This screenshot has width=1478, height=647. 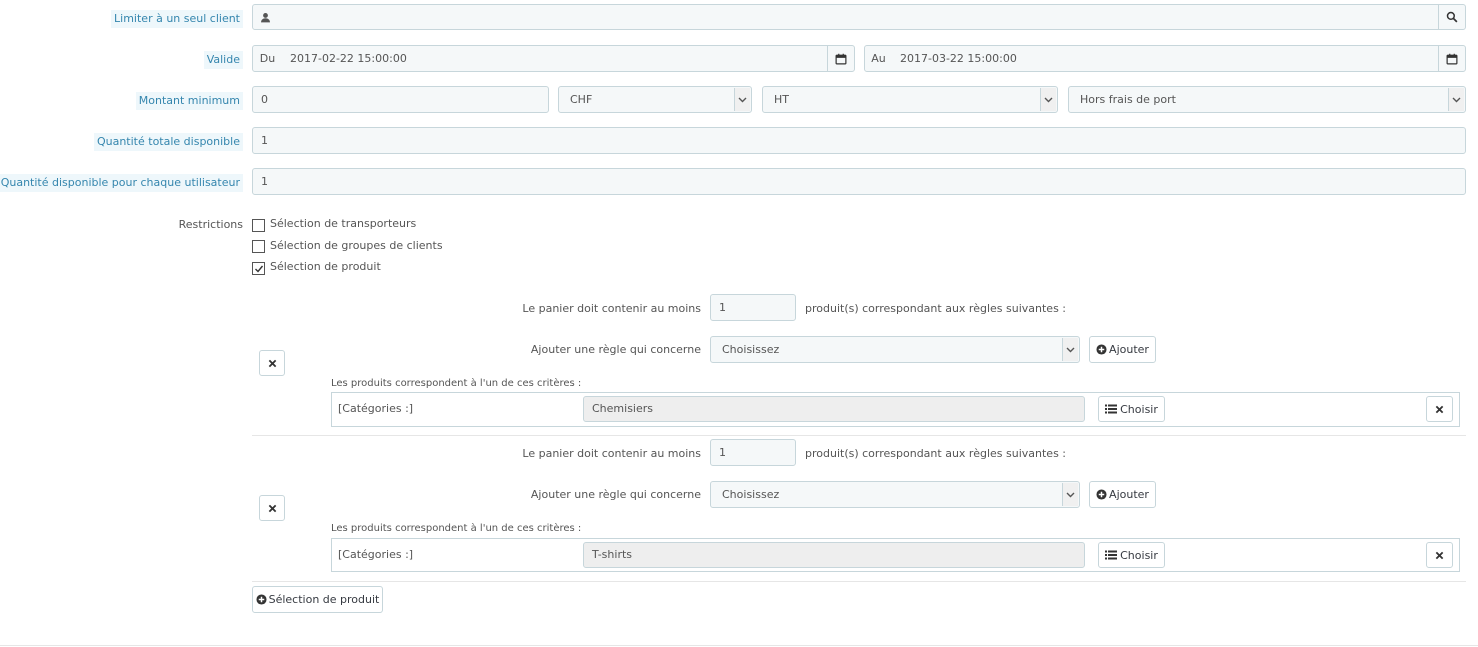 What do you see at coordinates (356, 245) in the screenshot?
I see `group-restriction-label: Sélection de groupes de clients` at bounding box center [356, 245].